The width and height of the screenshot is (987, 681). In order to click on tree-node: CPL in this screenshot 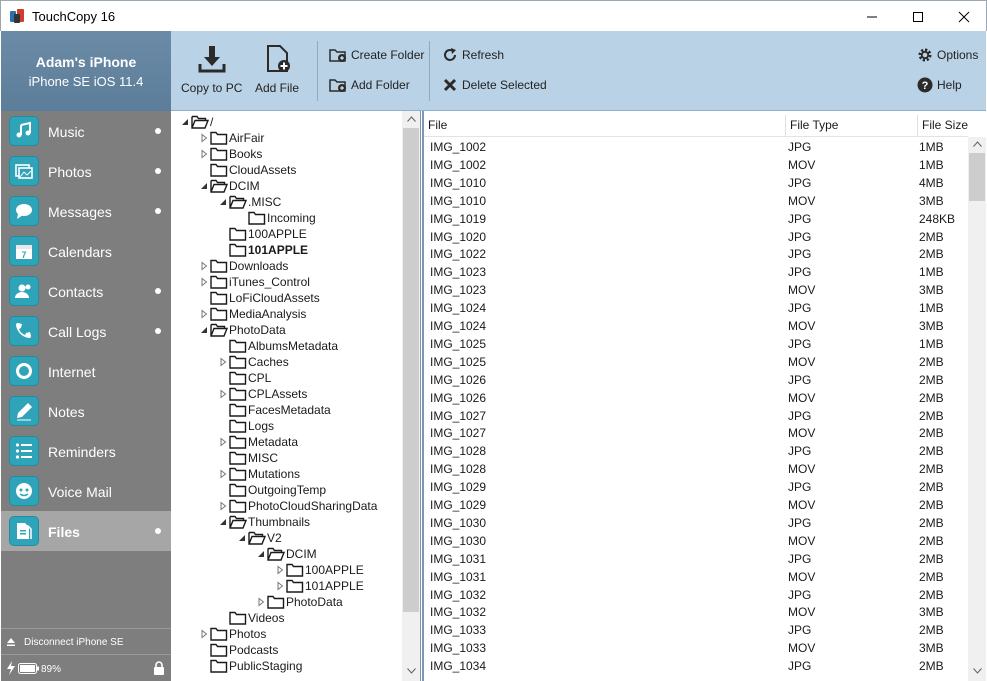, I will do `click(244, 378)`.